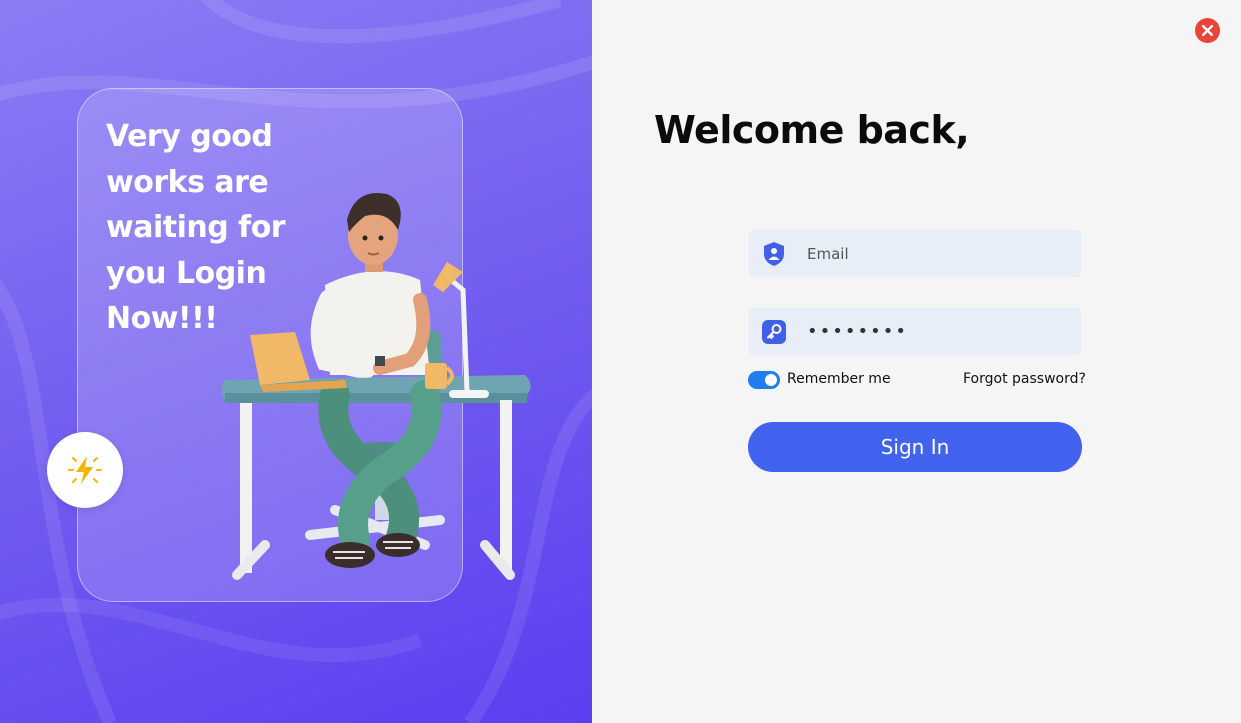 This screenshot has height=723, width=1241. I want to click on password-field, so click(915, 331).